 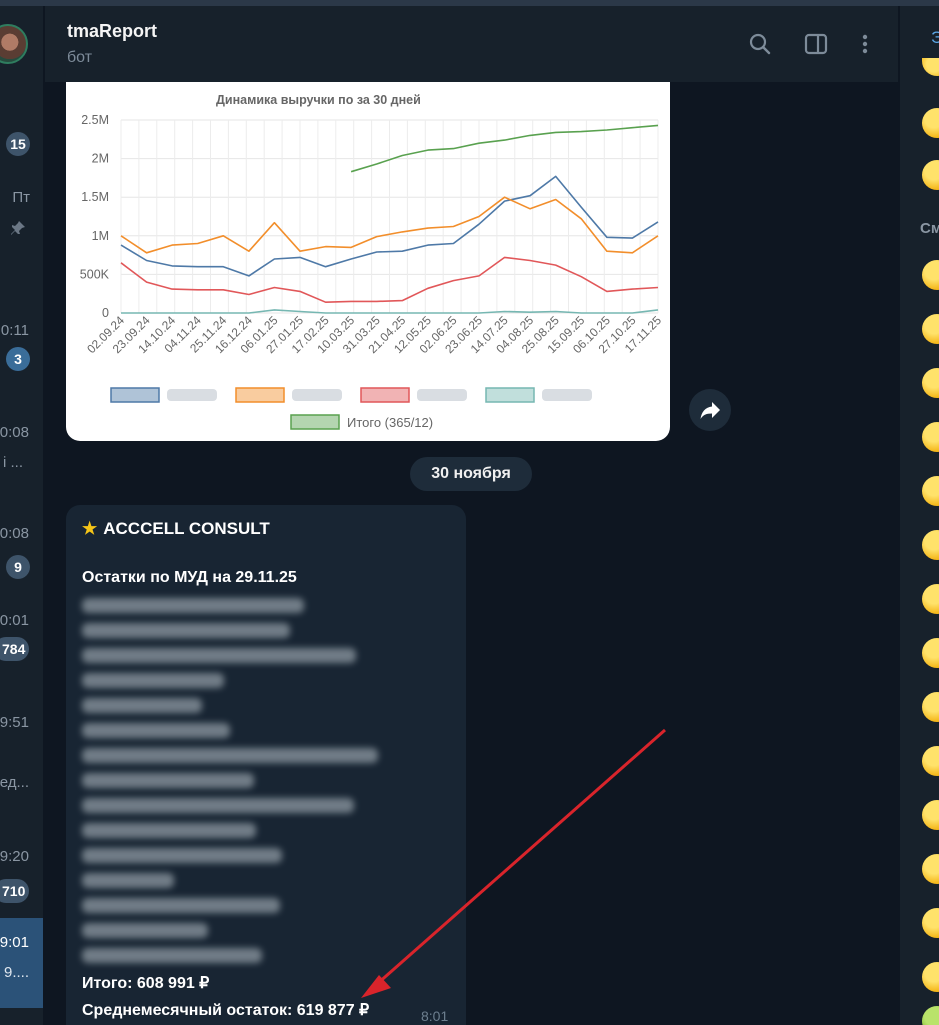 I want to click on legend-label: Итого (365/12), so click(x=390, y=422).